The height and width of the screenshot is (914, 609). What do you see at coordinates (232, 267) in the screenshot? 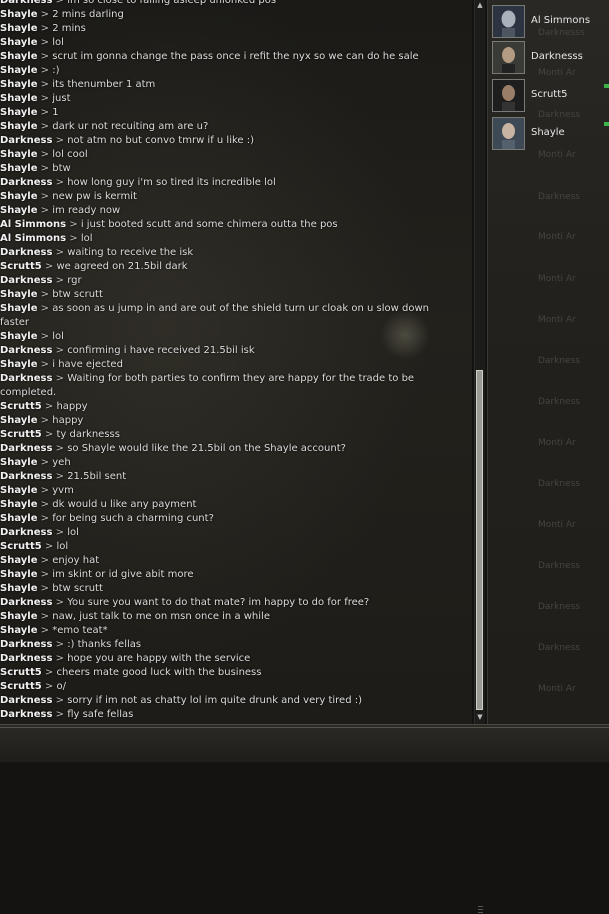
I see `chat-message: Scrutt5 > we agreed on 21.5bil dark` at bounding box center [232, 267].